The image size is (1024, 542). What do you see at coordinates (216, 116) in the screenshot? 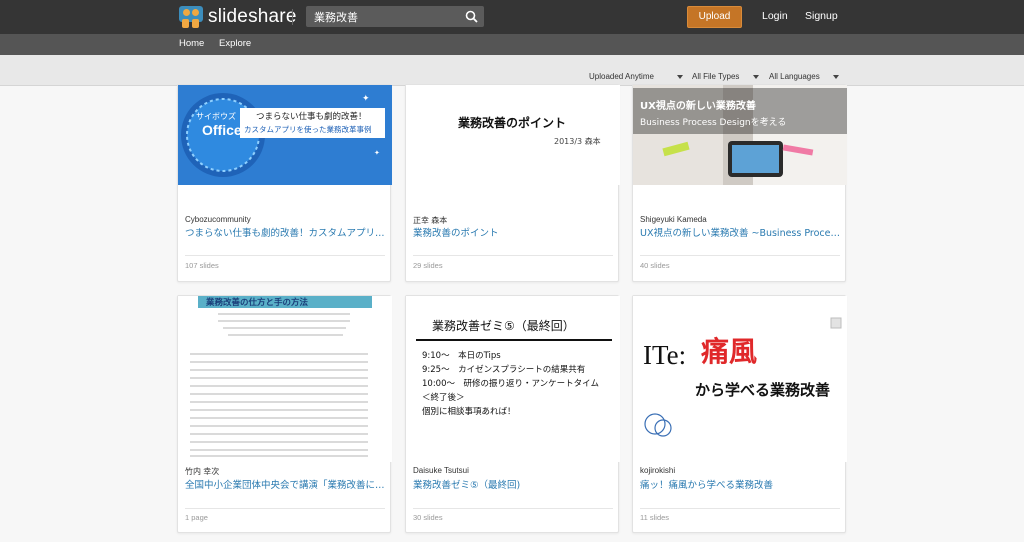
I see `thumb-badge-top: サイボウズ` at bounding box center [216, 116].